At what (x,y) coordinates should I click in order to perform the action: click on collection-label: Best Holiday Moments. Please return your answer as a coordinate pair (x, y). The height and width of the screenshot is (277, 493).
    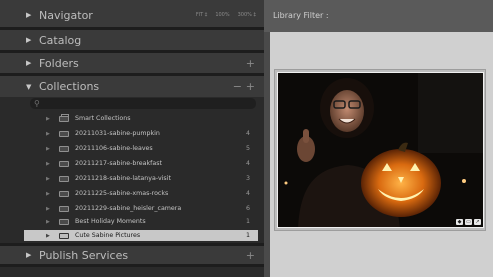
    Looking at the image, I should click on (110, 221).